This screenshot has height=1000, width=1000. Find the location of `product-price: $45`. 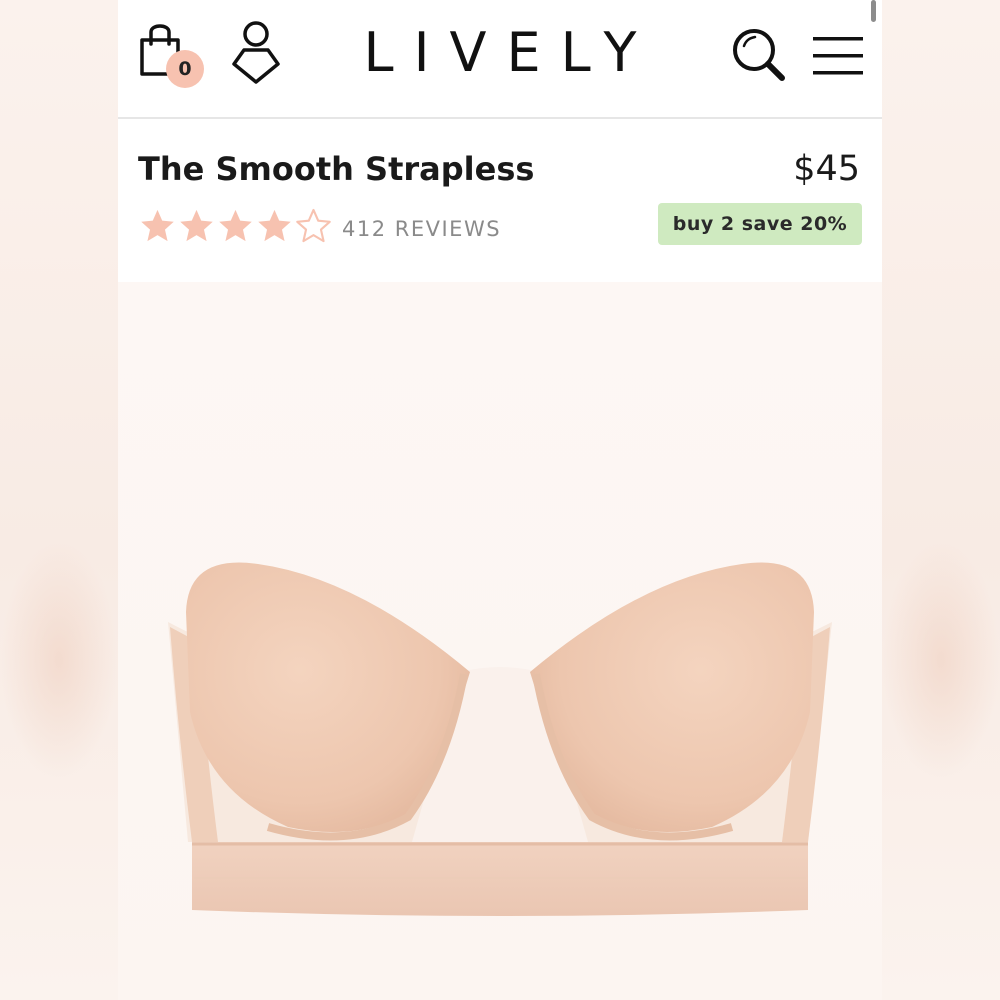

product-price: $45 is located at coordinates (826, 169).